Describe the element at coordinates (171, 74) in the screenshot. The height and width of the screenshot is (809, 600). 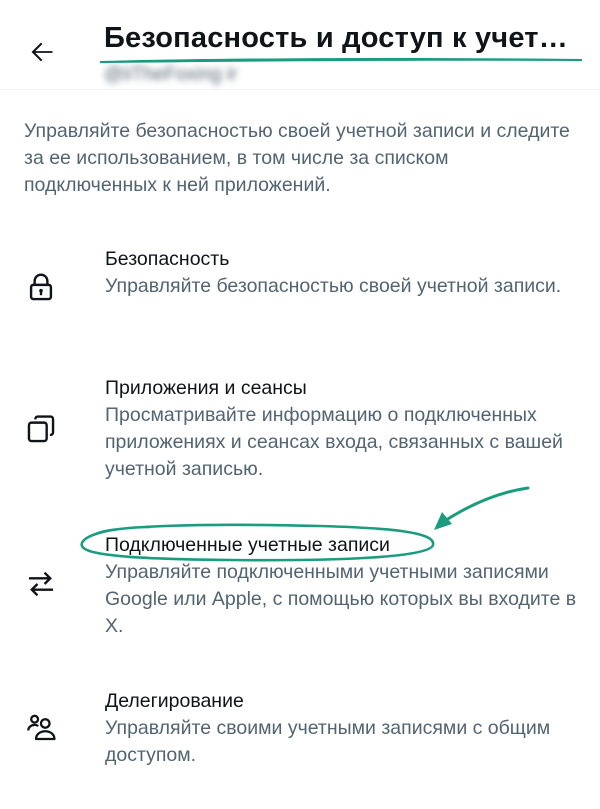
I see `account-username: @iiTheFoxing ir` at that location.